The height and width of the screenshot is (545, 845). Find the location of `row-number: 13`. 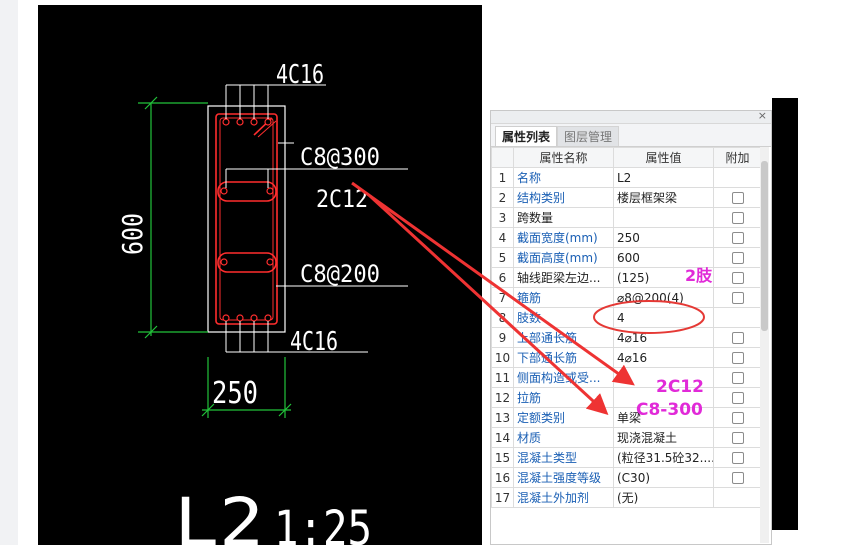

row-number: 13 is located at coordinates (502, 417).